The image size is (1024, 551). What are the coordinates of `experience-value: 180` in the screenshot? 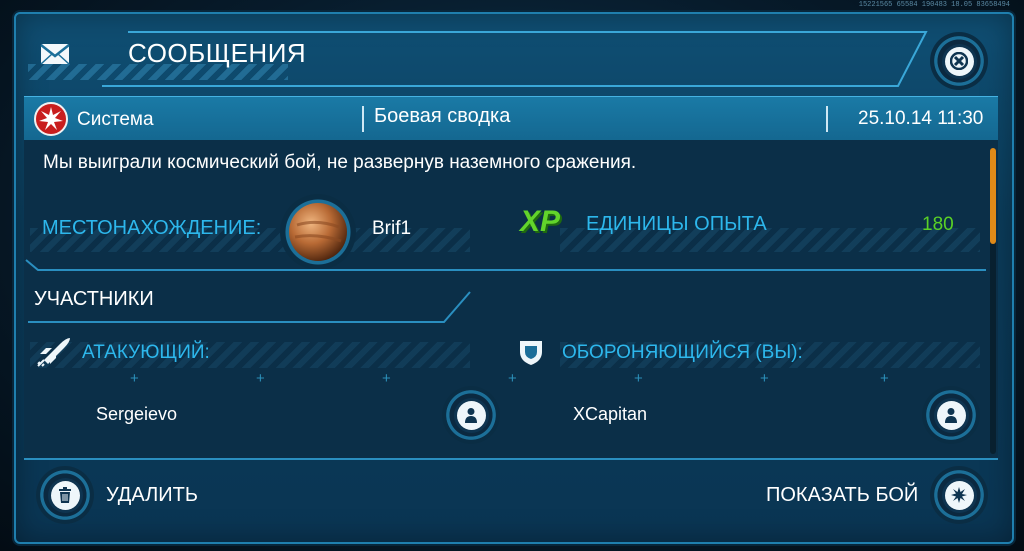 It's located at (938, 224).